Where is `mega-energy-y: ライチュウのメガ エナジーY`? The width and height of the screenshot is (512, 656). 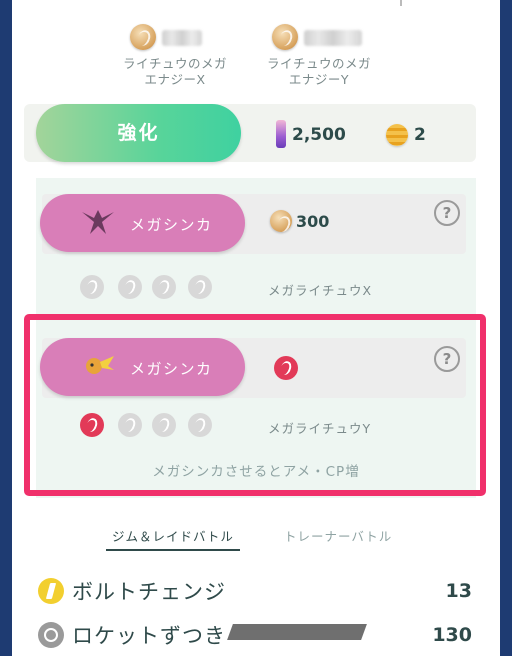 mega-energy-y: ライチュウのメガ エナジーY is located at coordinates (319, 56).